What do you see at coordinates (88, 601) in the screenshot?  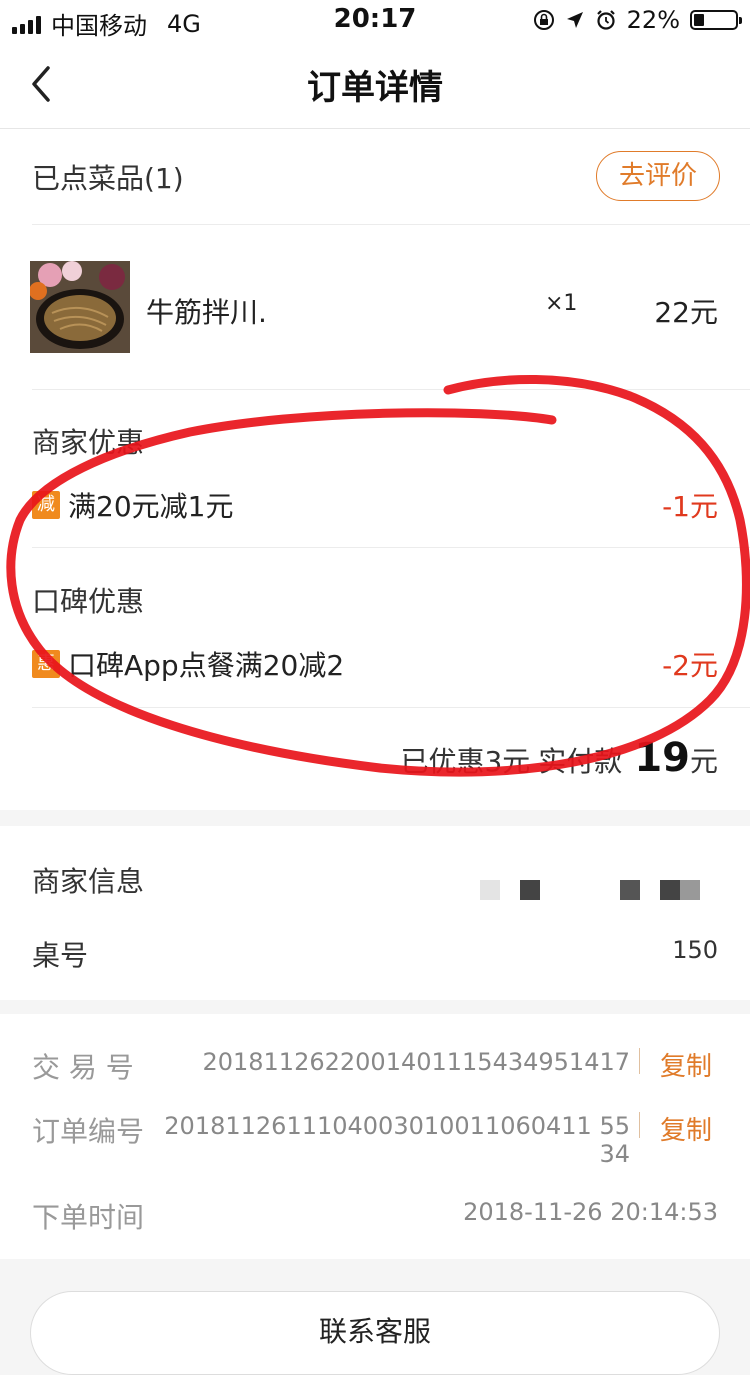 I see `koubei-discount-title: 口碑优惠` at bounding box center [88, 601].